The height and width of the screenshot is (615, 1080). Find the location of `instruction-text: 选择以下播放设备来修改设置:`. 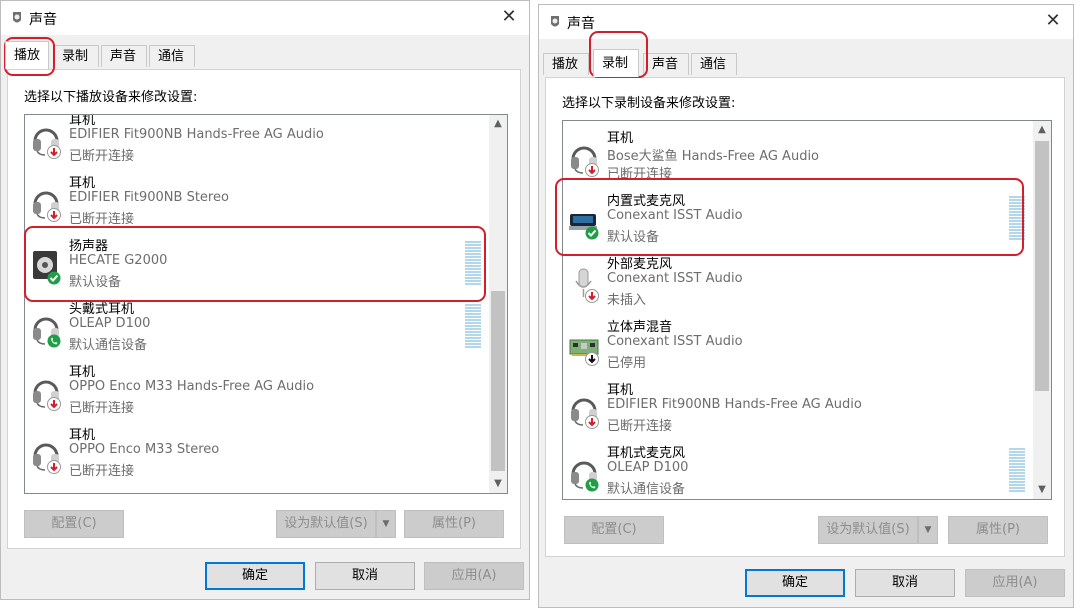

instruction-text: 选择以下播放设备来修改设置: is located at coordinates (111, 97).